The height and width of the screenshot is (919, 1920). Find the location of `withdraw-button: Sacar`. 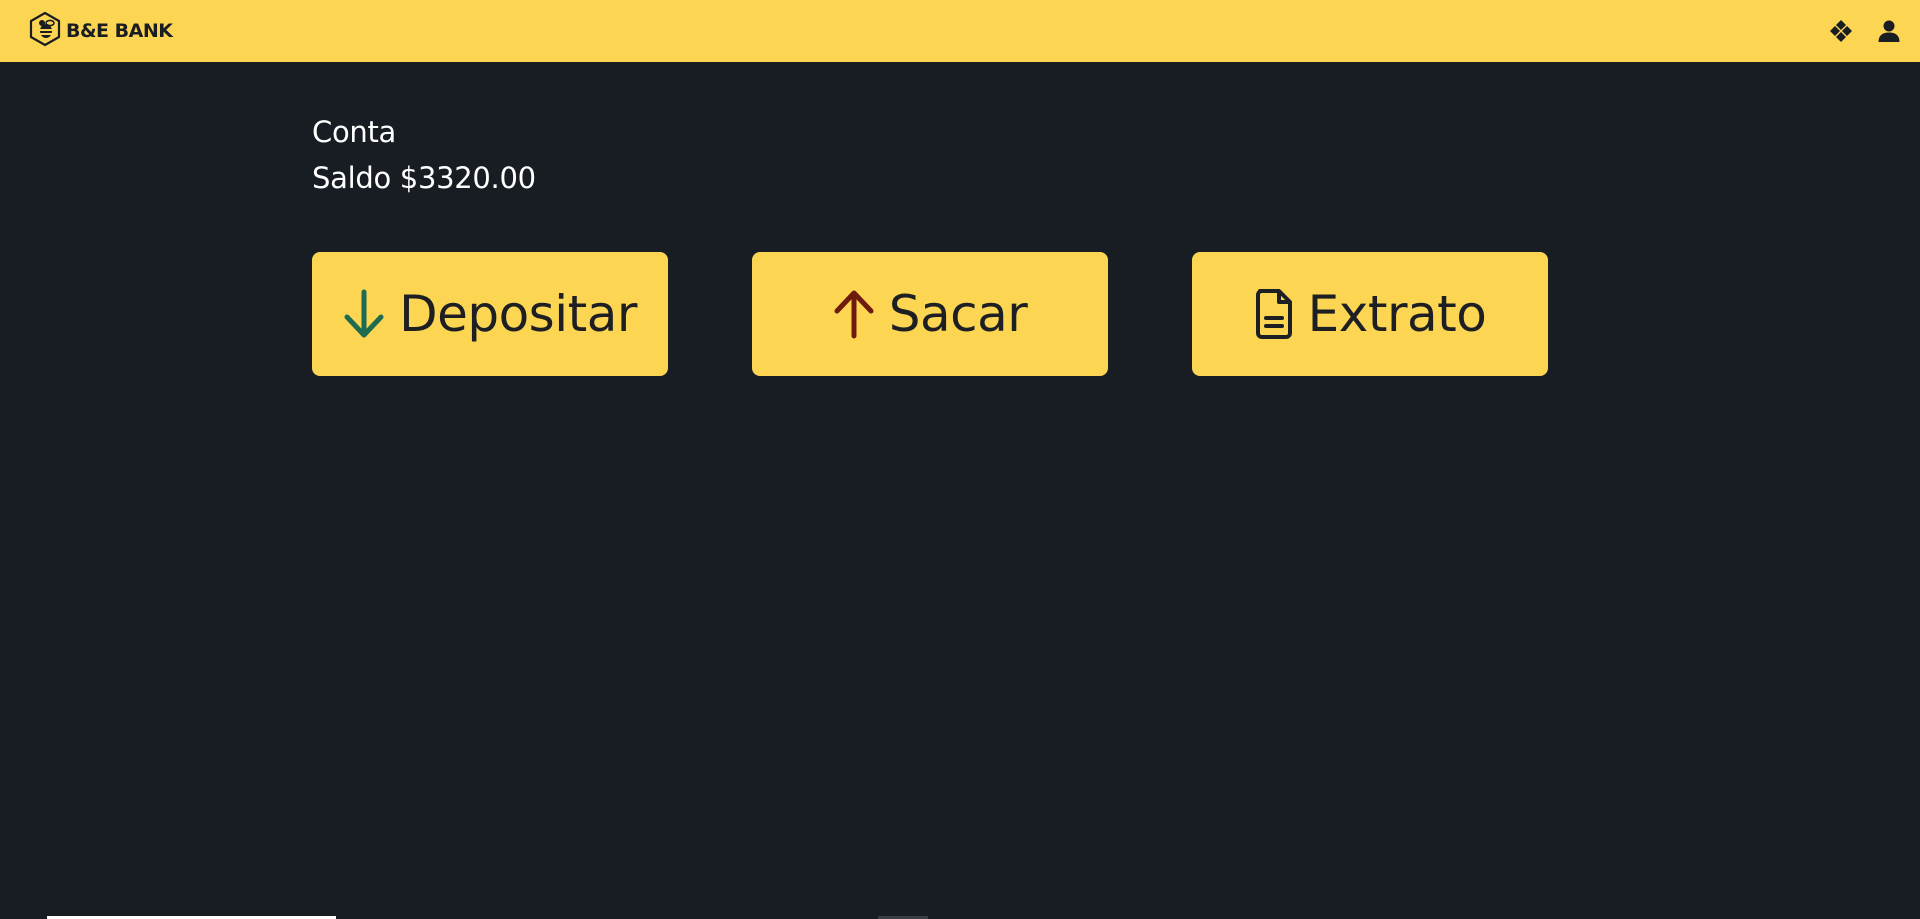

withdraw-button: Sacar is located at coordinates (930, 314).